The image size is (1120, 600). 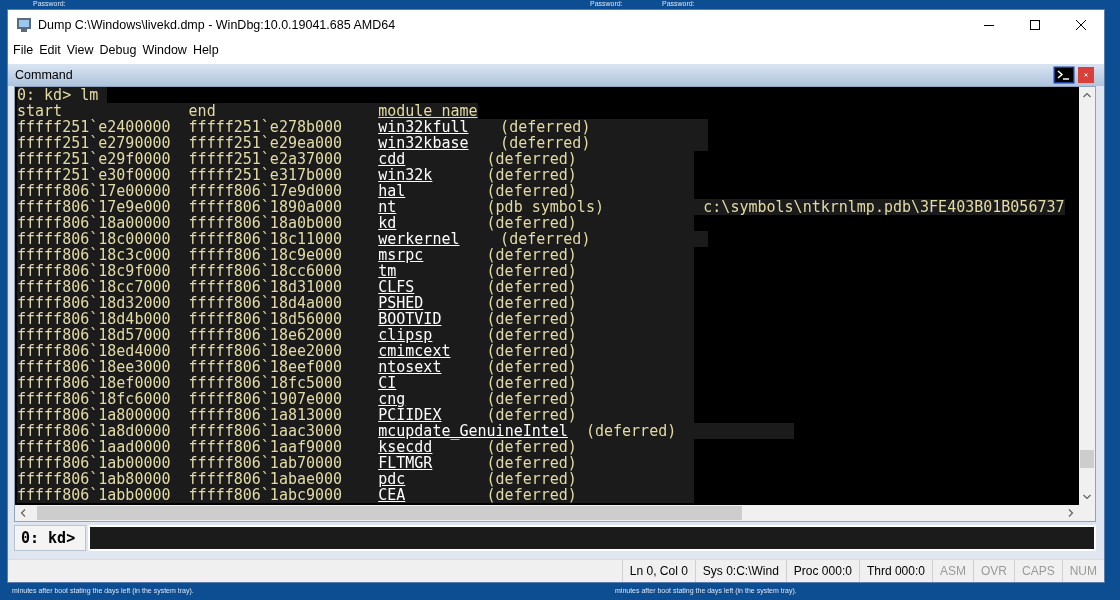 What do you see at coordinates (430, 319) in the screenshot?
I see `module-link: BOOTVID` at bounding box center [430, 319].